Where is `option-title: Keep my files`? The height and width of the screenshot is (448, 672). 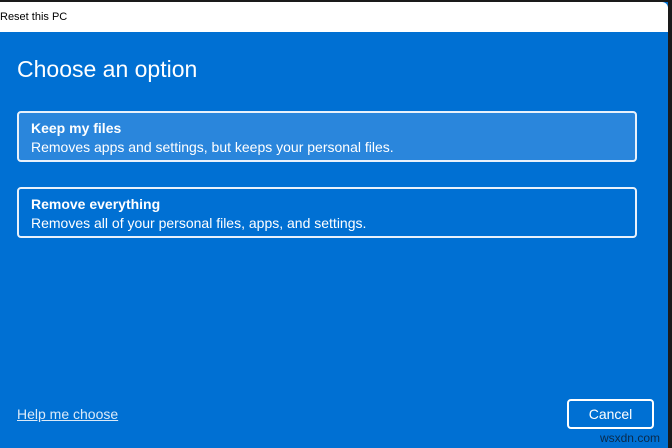
option-title: Keep my files is located at coordinates (76, 128).